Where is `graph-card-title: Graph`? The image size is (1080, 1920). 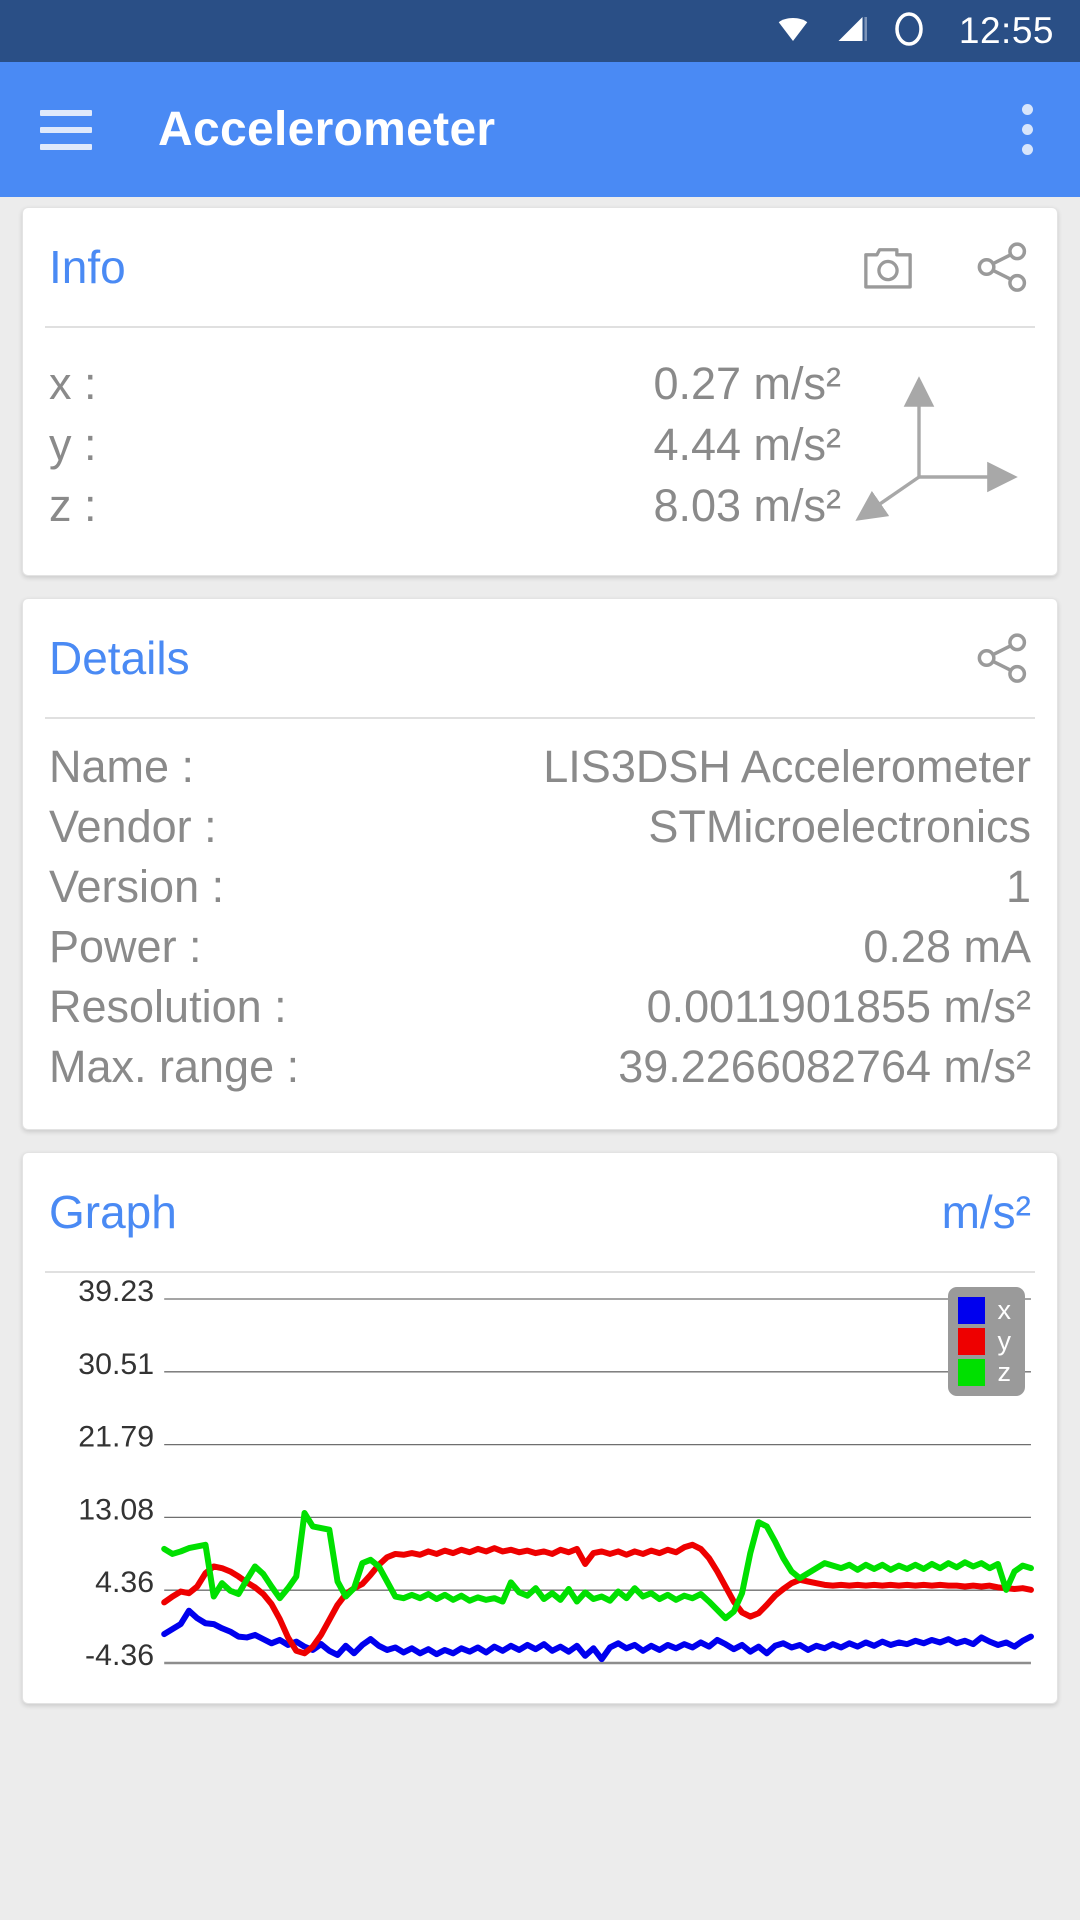 graph-card-title: Graph is located at coordinates (113, 1212).